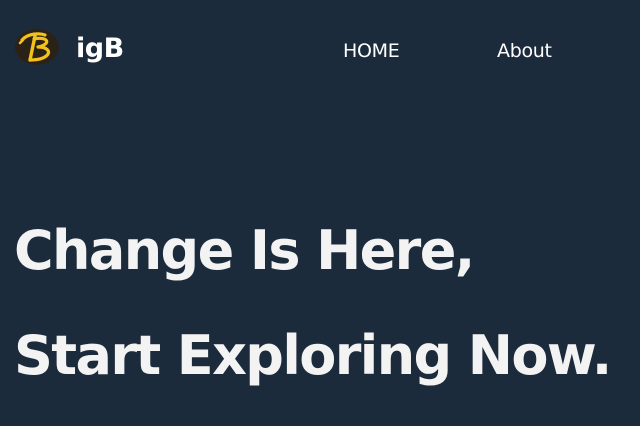 The width and height of the screenshot is (640, 426). I want to click on hero-headline-line-2: Start Exploring Now., so click(313, 355).